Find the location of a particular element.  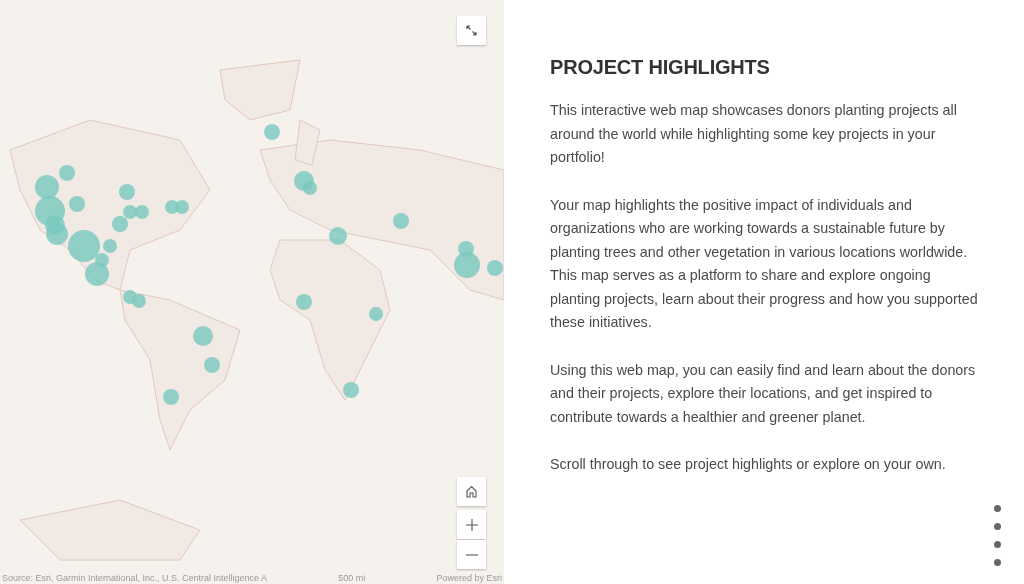

fullscreen-button is located at coordinates (471, 30).